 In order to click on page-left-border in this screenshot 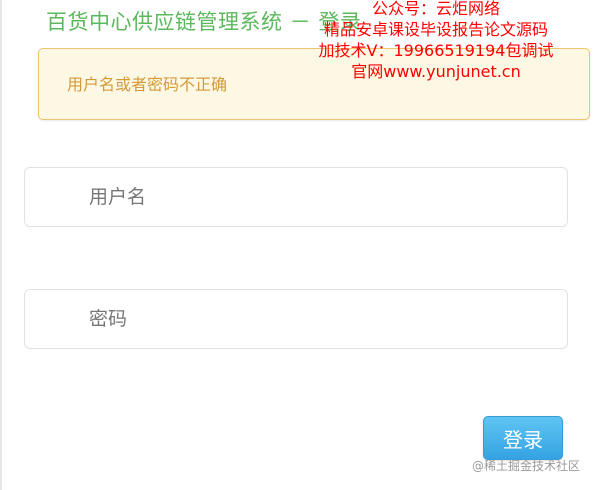, I will do `click(1, 245)`.